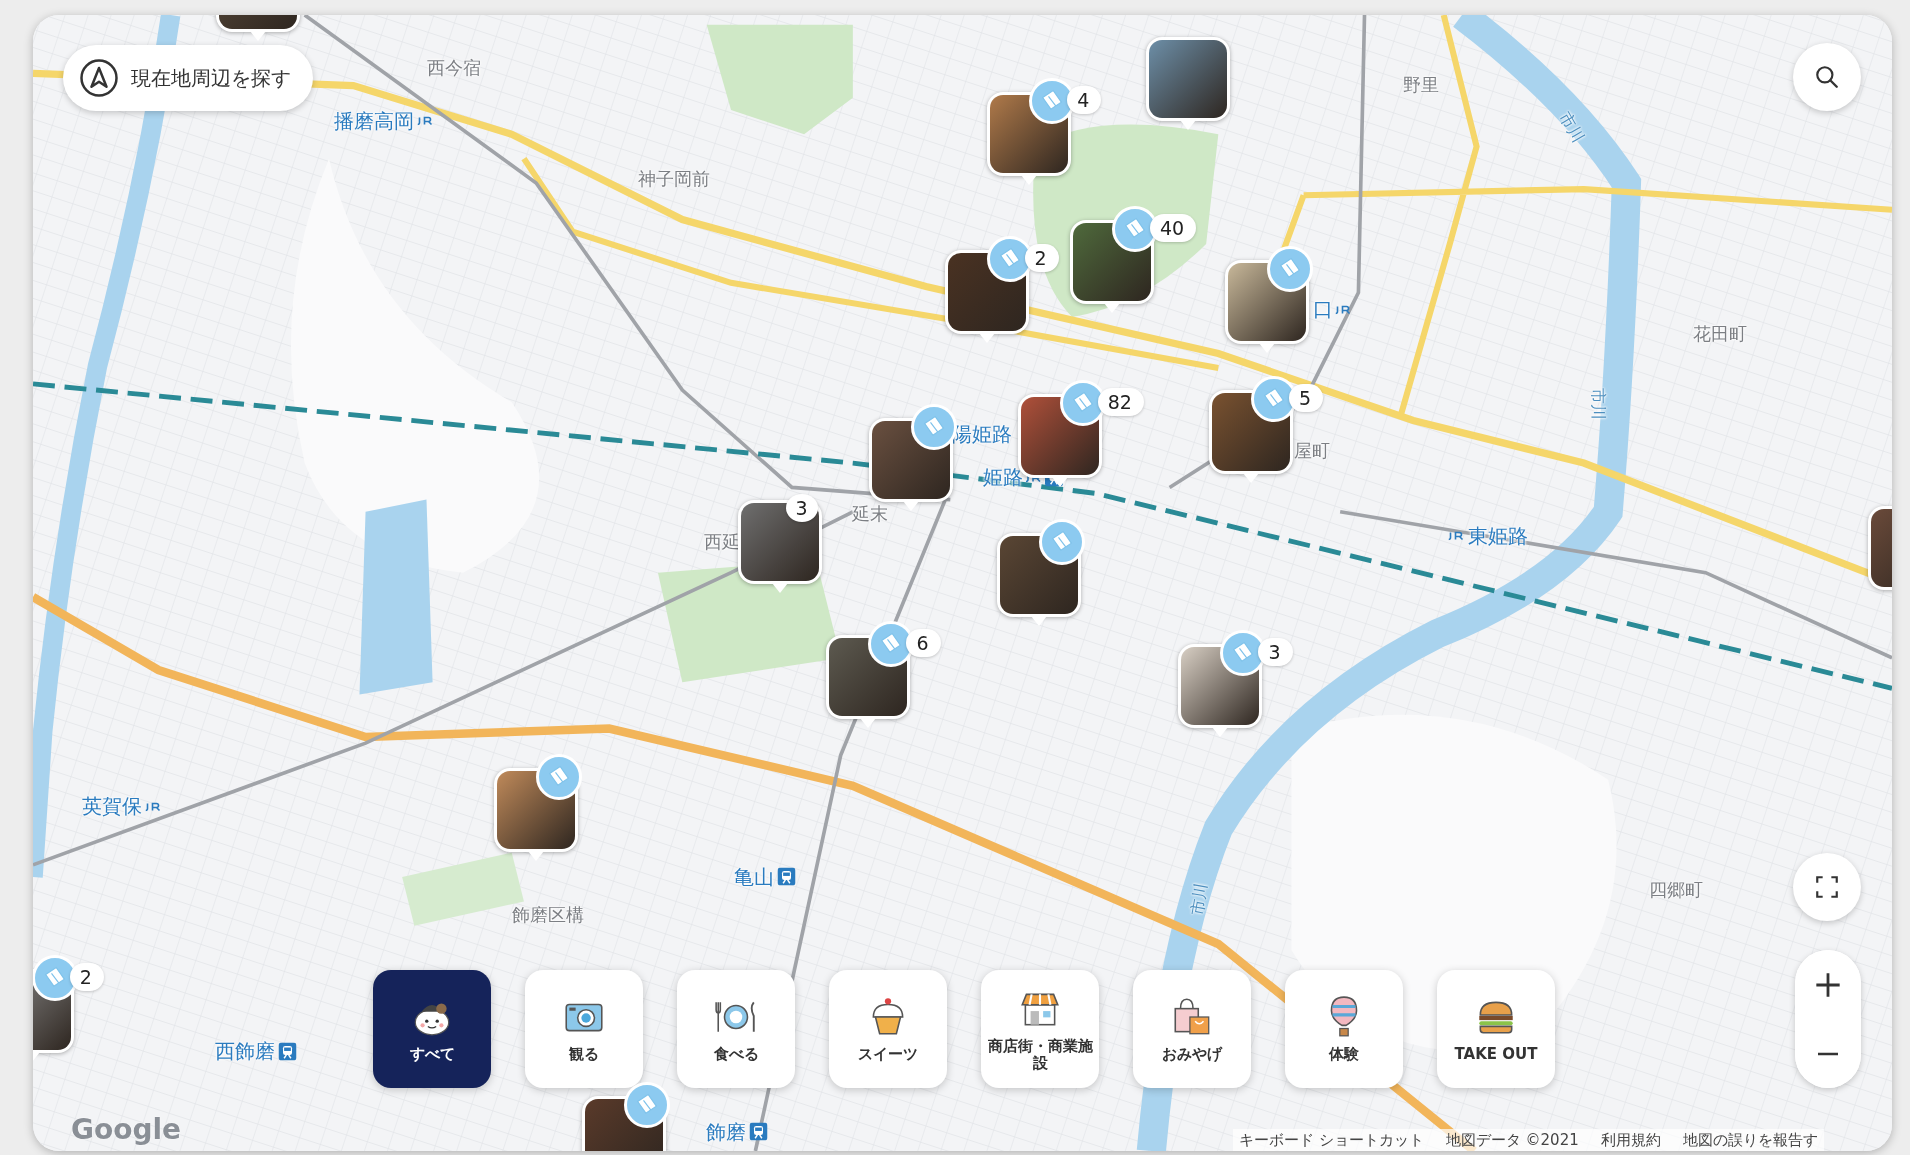 The width and height of the screenshot is (1910, 1155). Describe the element at coordinates (1828, 984) in the screenshot. I see `plus-icon` at that location.